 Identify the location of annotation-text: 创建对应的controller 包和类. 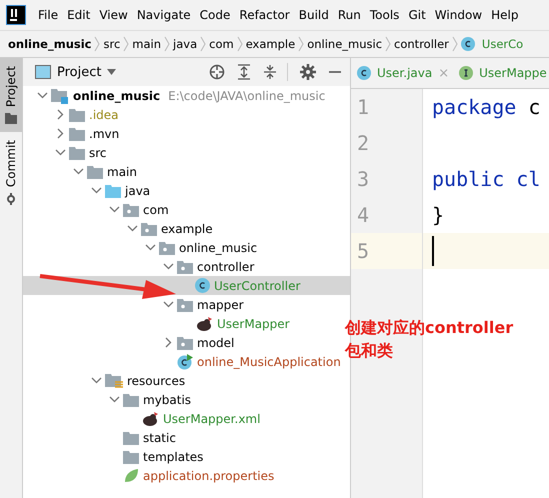
(429, 339).